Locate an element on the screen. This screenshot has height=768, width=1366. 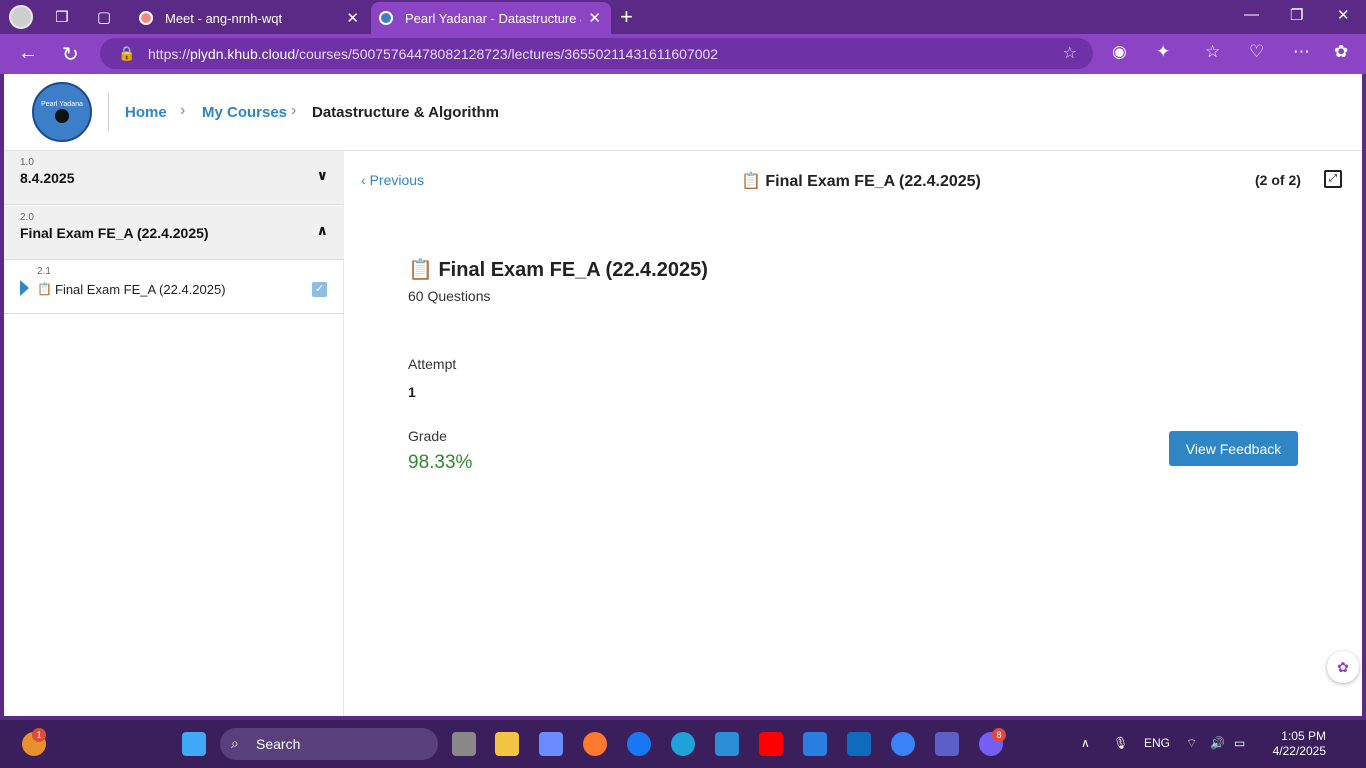
taskbar-search: ⌕ Search is located at coordinates (329, 744).